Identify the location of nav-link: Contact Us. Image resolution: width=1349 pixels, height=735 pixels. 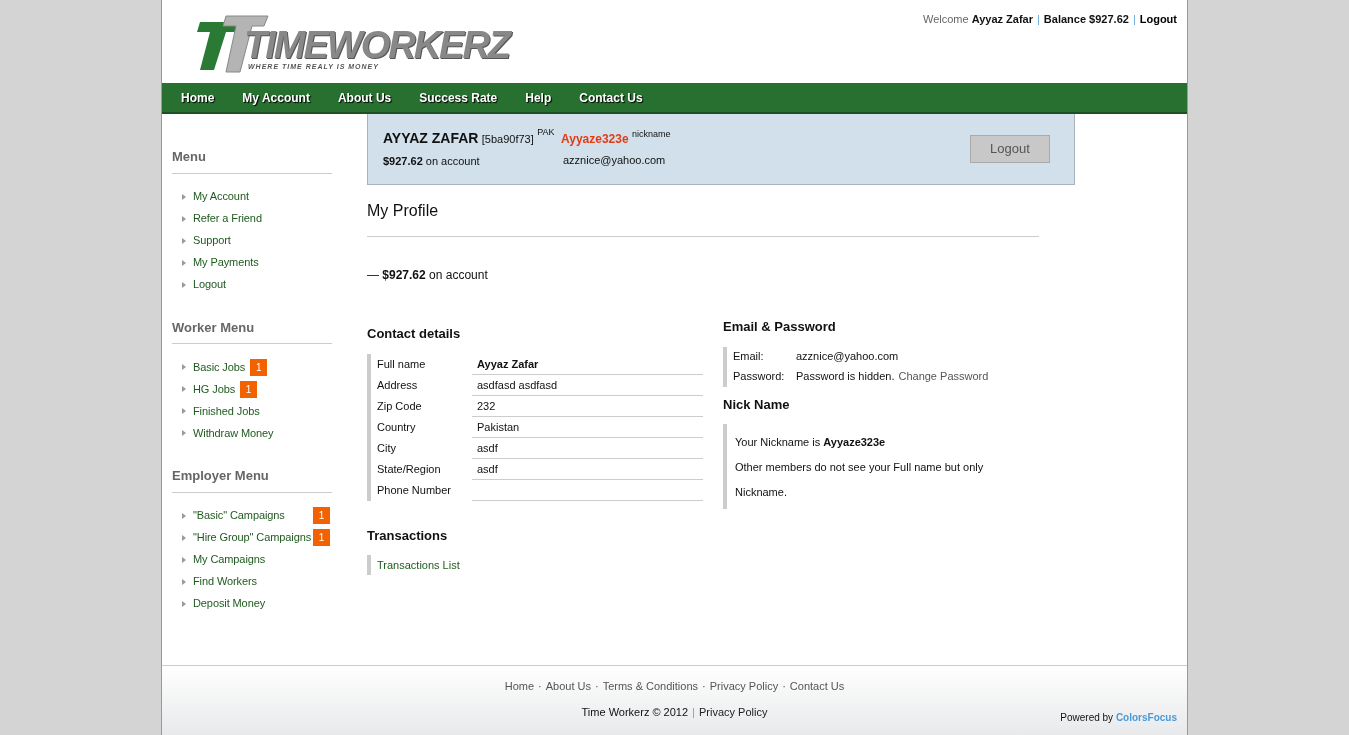
(611, 97).